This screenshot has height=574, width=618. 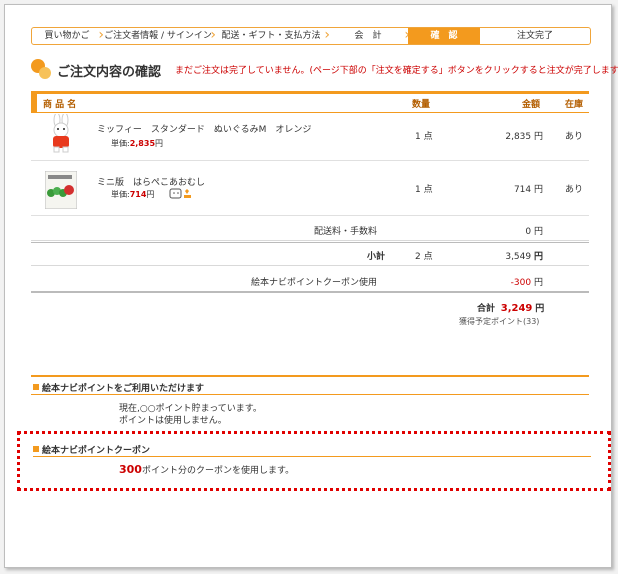 I want to click on step-label: 会 計, so click(x=368, y=36).